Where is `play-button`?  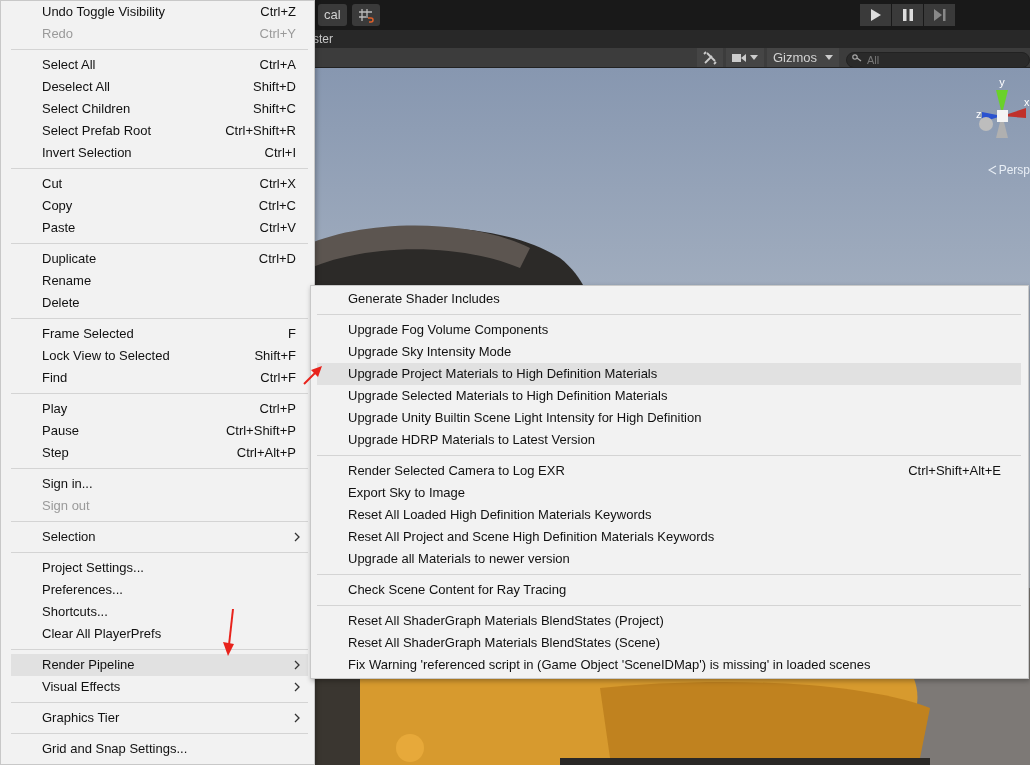
play-button is located at coordinates (875, 15).